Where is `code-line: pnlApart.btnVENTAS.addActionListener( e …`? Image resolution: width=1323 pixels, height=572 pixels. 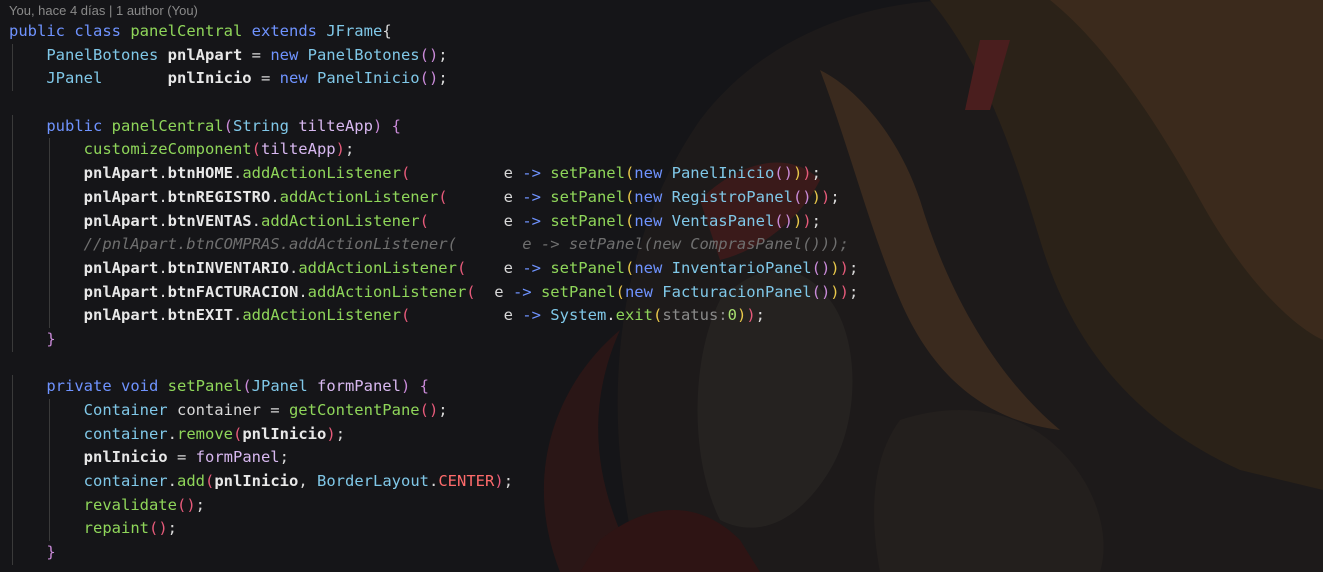
code-line: pnlApart.btnVENTAS.addActionListener( e … is located at coordinates (433, 221).